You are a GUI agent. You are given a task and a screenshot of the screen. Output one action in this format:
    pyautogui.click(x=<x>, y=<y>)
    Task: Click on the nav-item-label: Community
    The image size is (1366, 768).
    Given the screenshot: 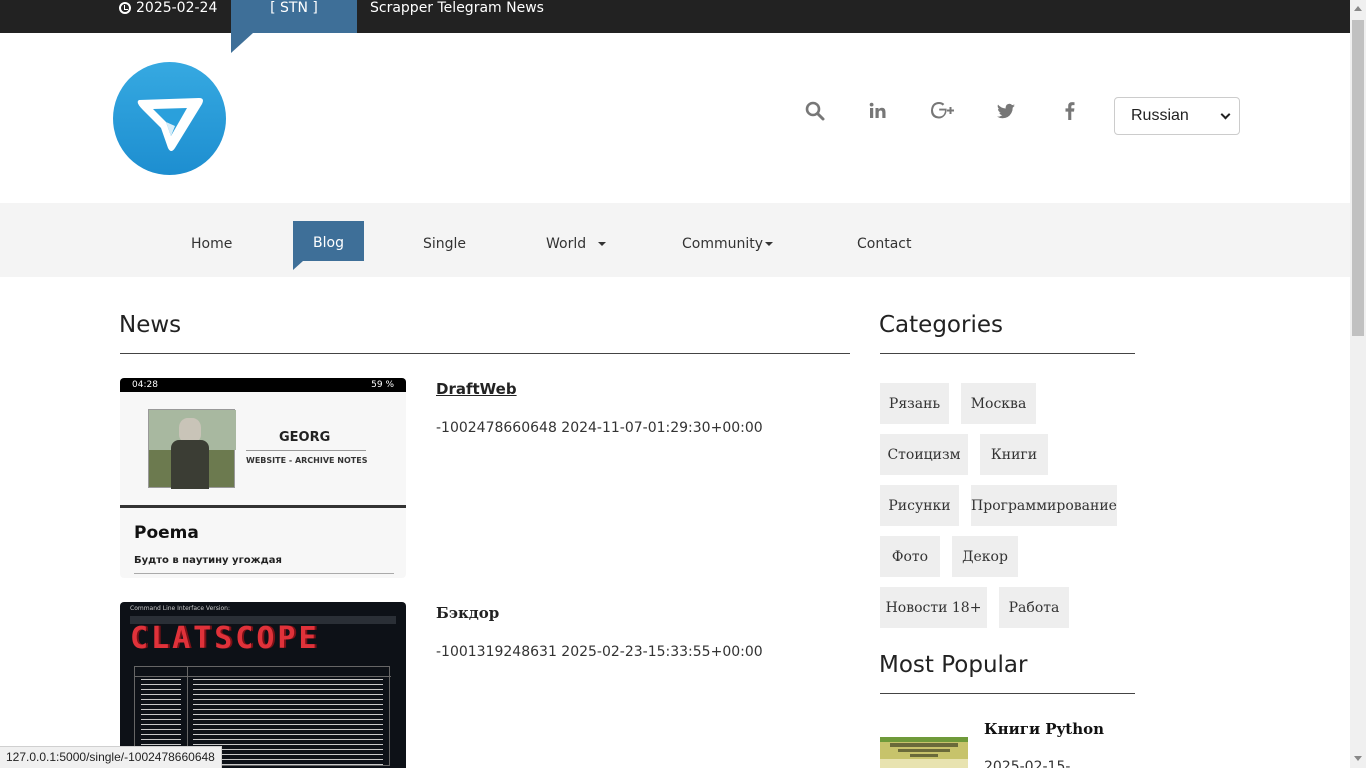 What is the action you would take?
    pyautogui.click(x=723, y=244)
    